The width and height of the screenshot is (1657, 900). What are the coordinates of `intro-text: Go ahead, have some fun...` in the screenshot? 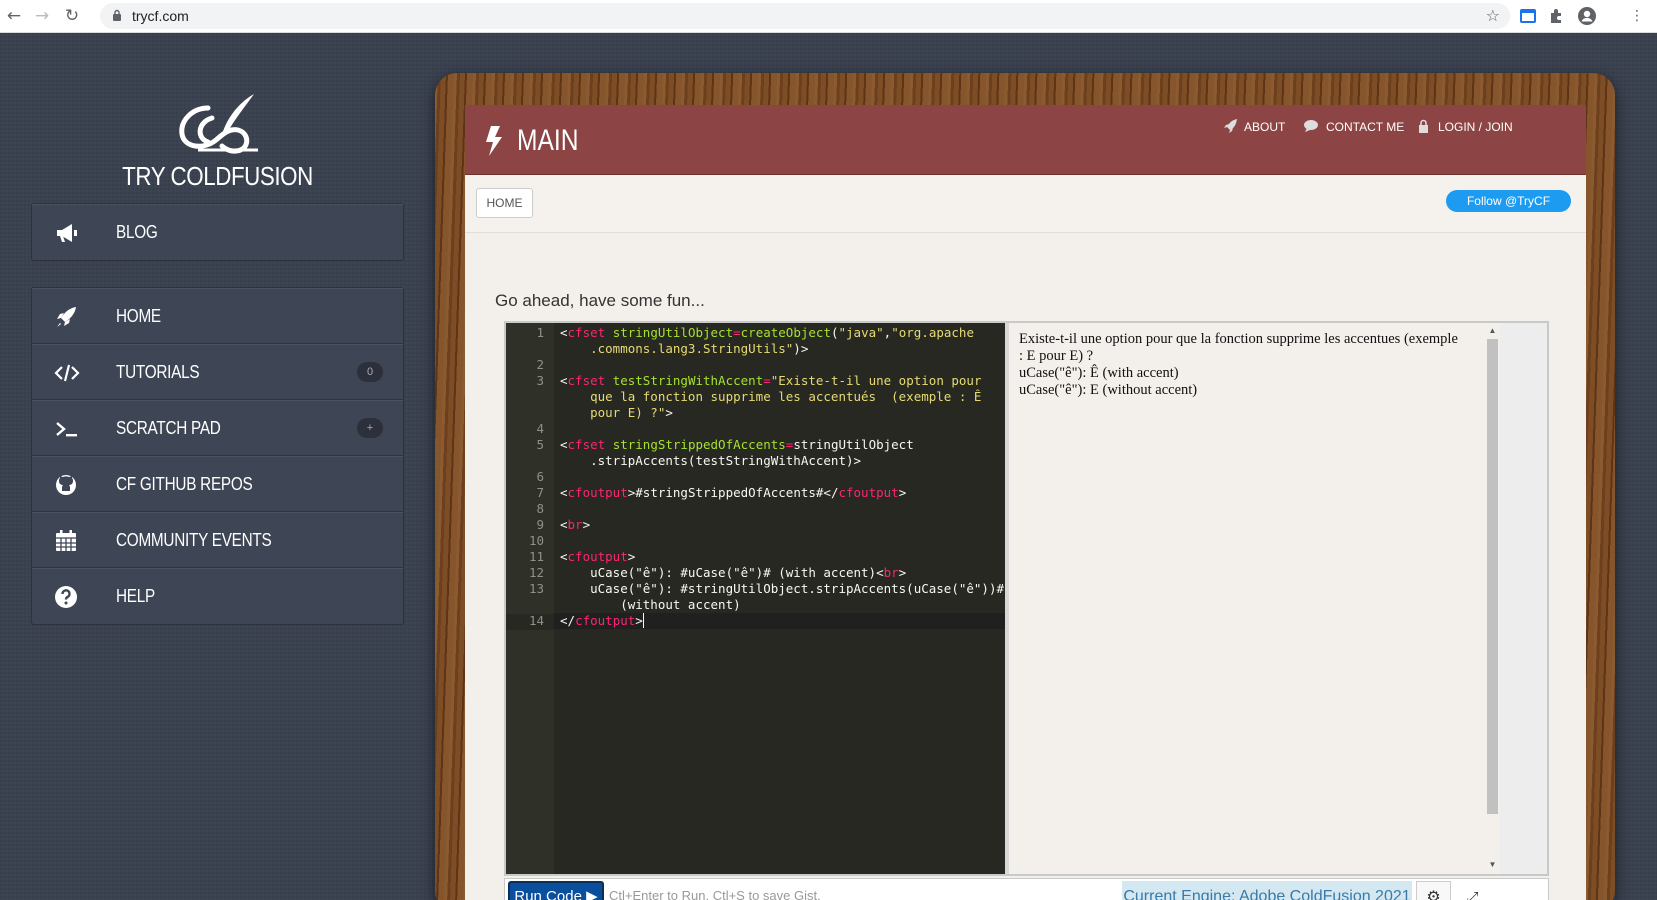 It's located at (600, 300).